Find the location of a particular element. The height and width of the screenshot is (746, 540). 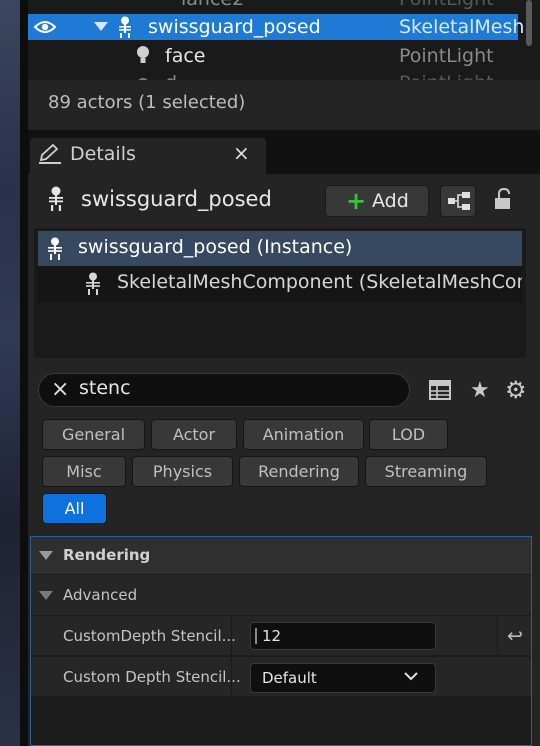

plus-icon: + is located at coordinates (356, 201).